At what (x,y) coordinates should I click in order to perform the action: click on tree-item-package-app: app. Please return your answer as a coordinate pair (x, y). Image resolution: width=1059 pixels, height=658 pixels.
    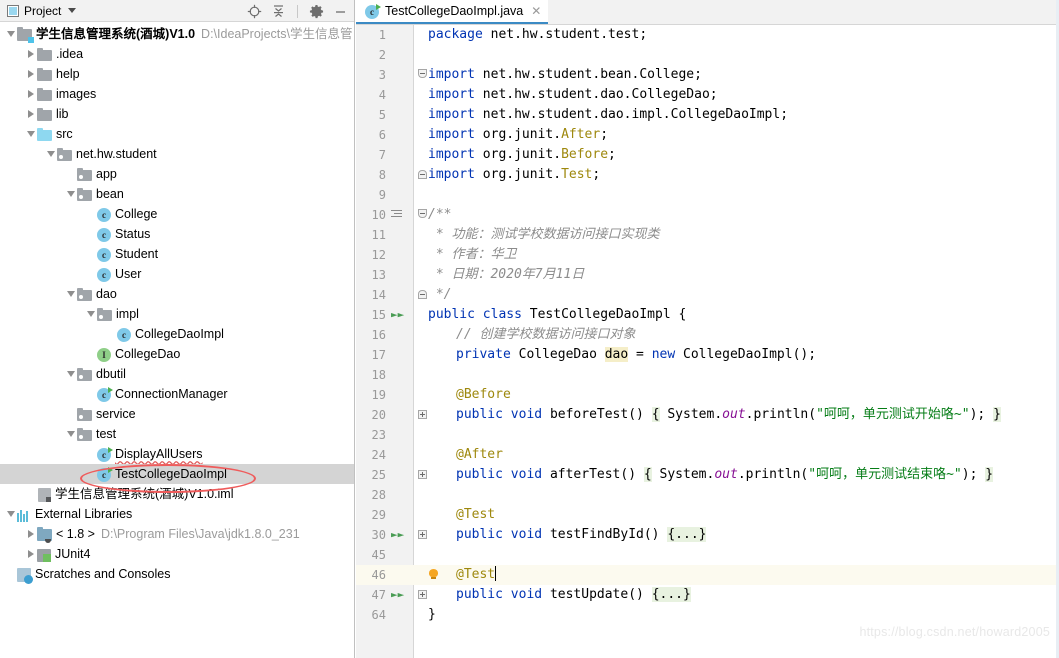
    Looking at the image, I should click on (177, 174).